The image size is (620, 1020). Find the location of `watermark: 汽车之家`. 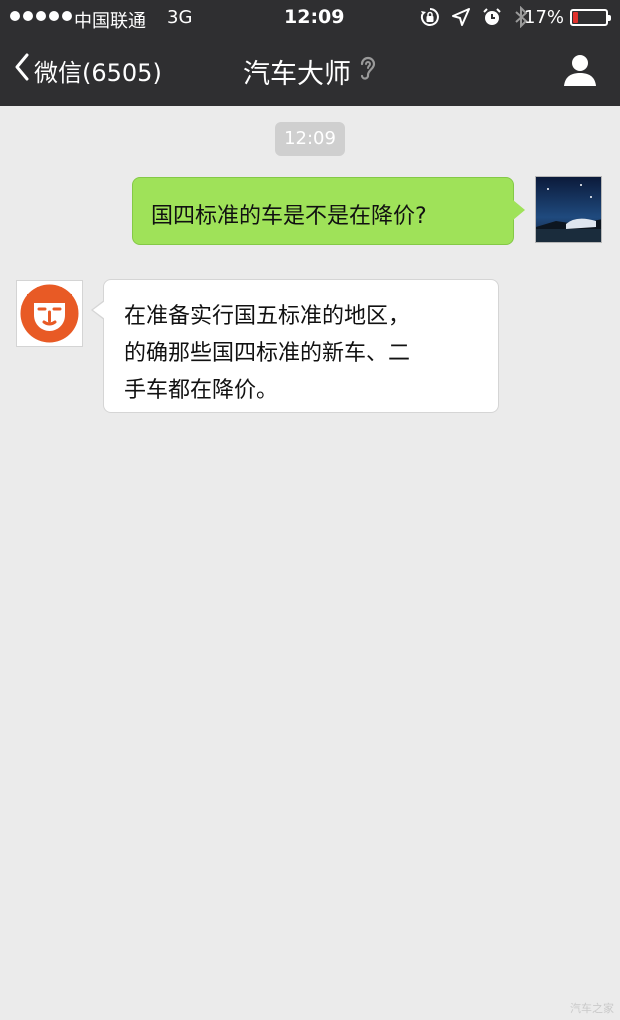

watermark: 汽车之家 is located at coordinates (592, 1008).